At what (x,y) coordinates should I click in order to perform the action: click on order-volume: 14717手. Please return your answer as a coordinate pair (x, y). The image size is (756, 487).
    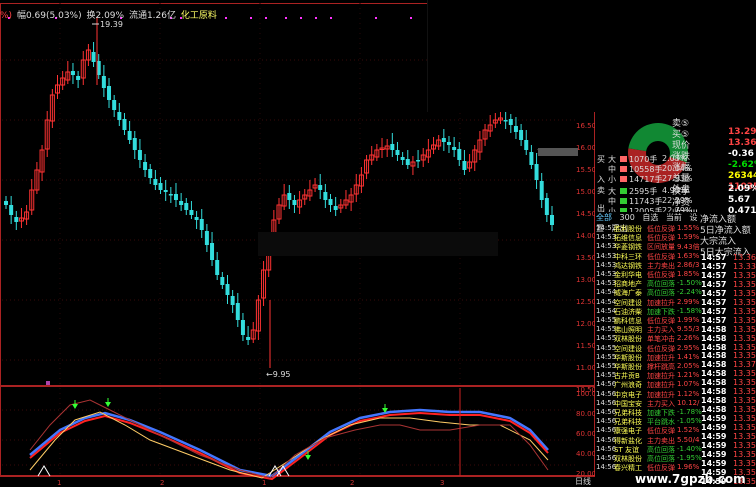
    Looking at the image, I should click on (646, 179).